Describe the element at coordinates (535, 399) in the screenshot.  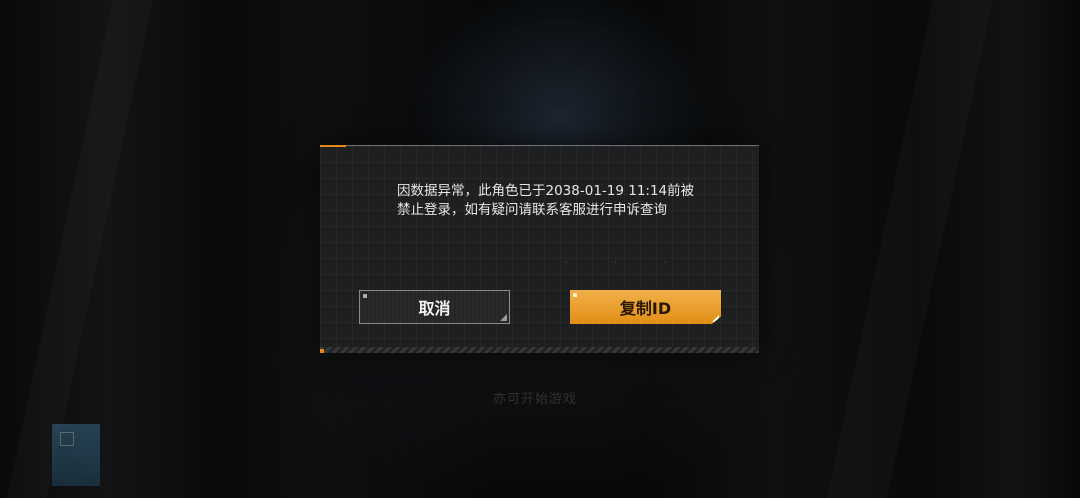
I see `background-faded-text: 亦可开始游戏` at that location.